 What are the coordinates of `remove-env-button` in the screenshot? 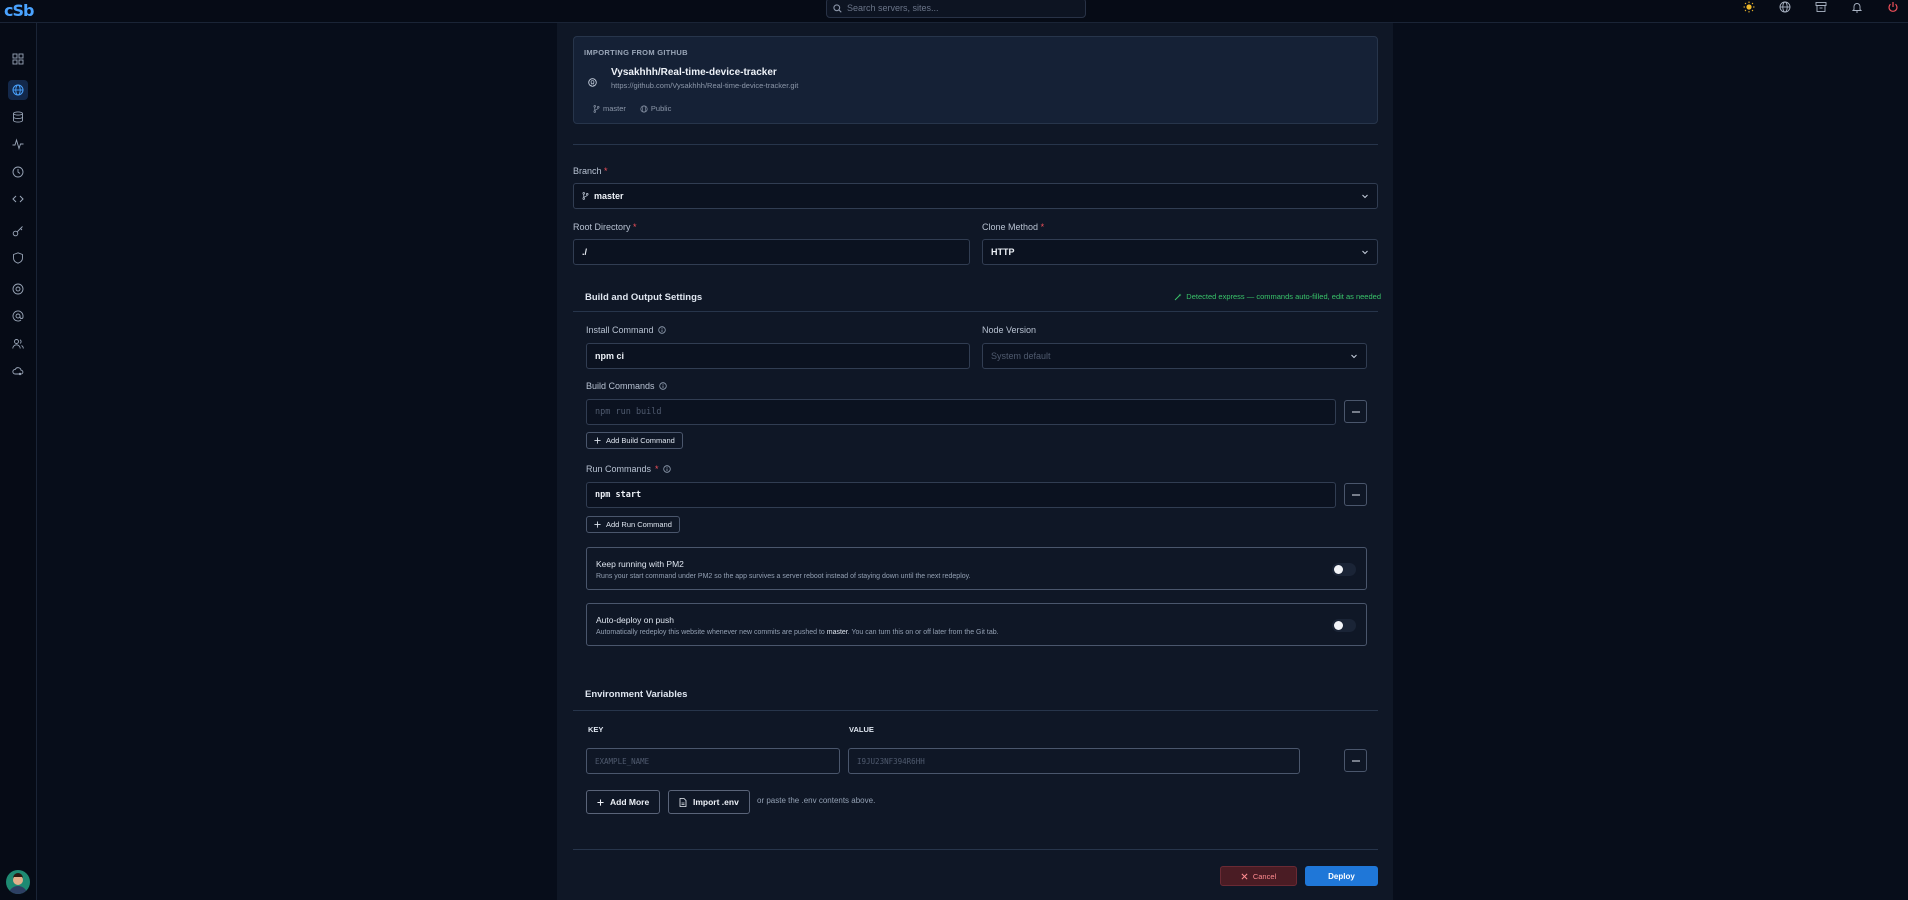 It's located at (1355, 760).